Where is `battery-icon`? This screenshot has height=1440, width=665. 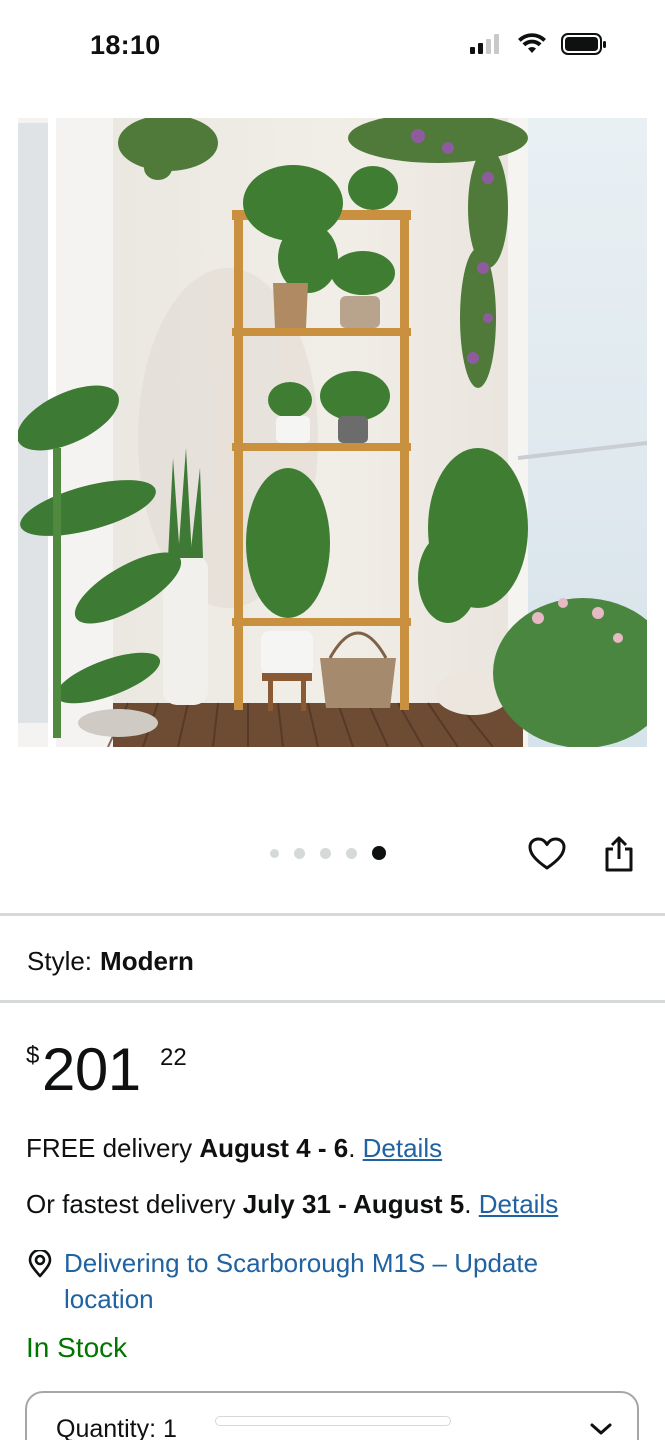
battery-icon is located at coordinates (583, 44).